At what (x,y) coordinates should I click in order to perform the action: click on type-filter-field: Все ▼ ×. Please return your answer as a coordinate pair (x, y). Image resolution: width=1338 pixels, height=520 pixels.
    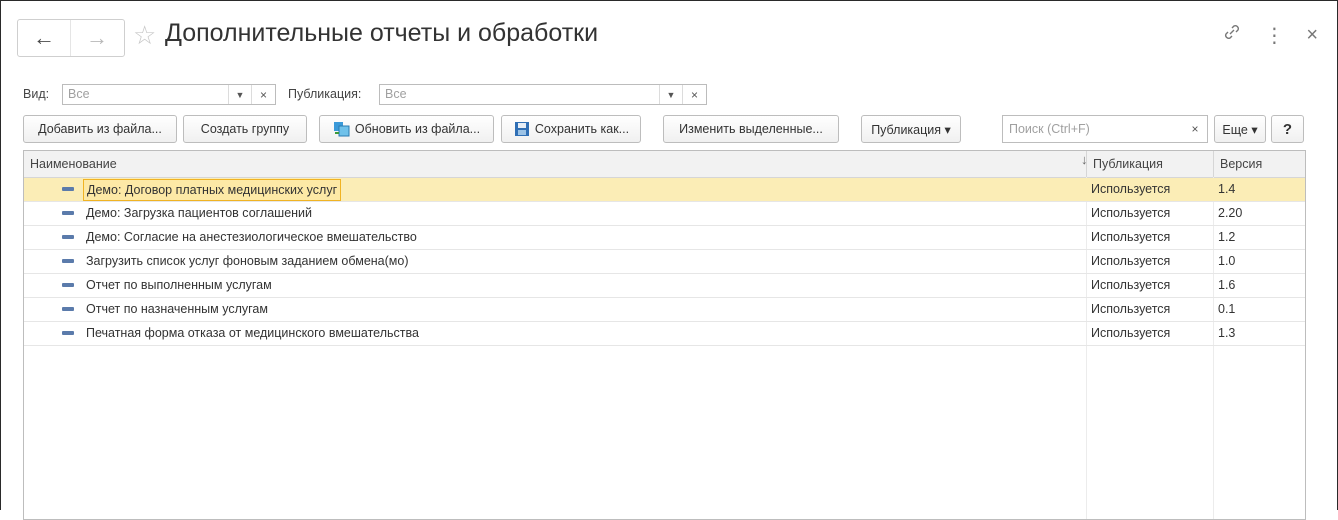
    Looking at the image, I should click on (169, 94).